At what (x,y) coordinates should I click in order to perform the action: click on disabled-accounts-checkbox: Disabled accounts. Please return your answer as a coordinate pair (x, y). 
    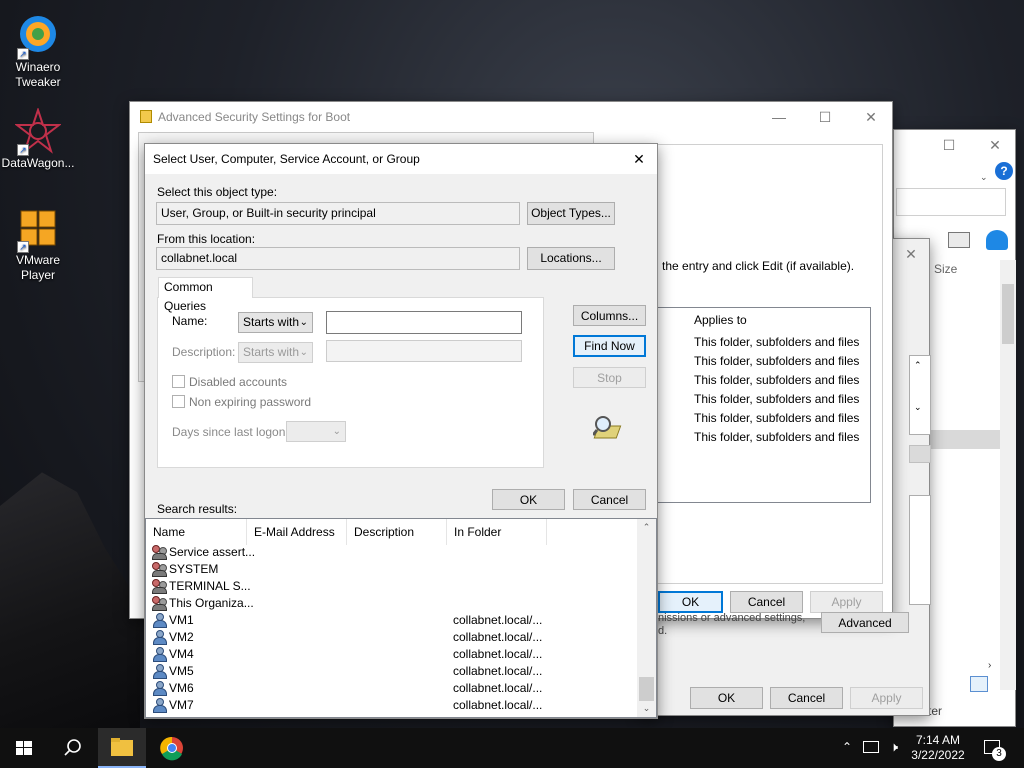
    Looking at the image, I should click on (229, 382).